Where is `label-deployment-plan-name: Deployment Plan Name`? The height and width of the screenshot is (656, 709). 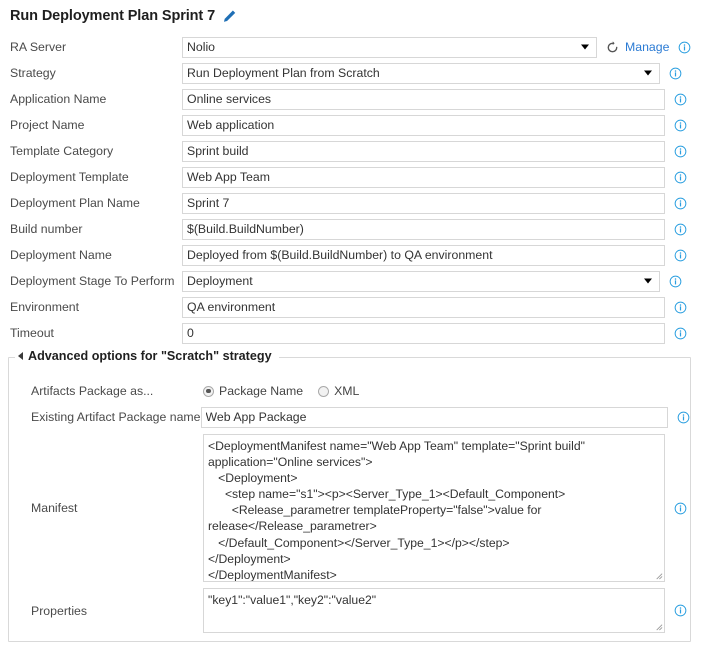 label-deployment-plan-name: Deployment Plan Name is located at coordinates (75, 203).